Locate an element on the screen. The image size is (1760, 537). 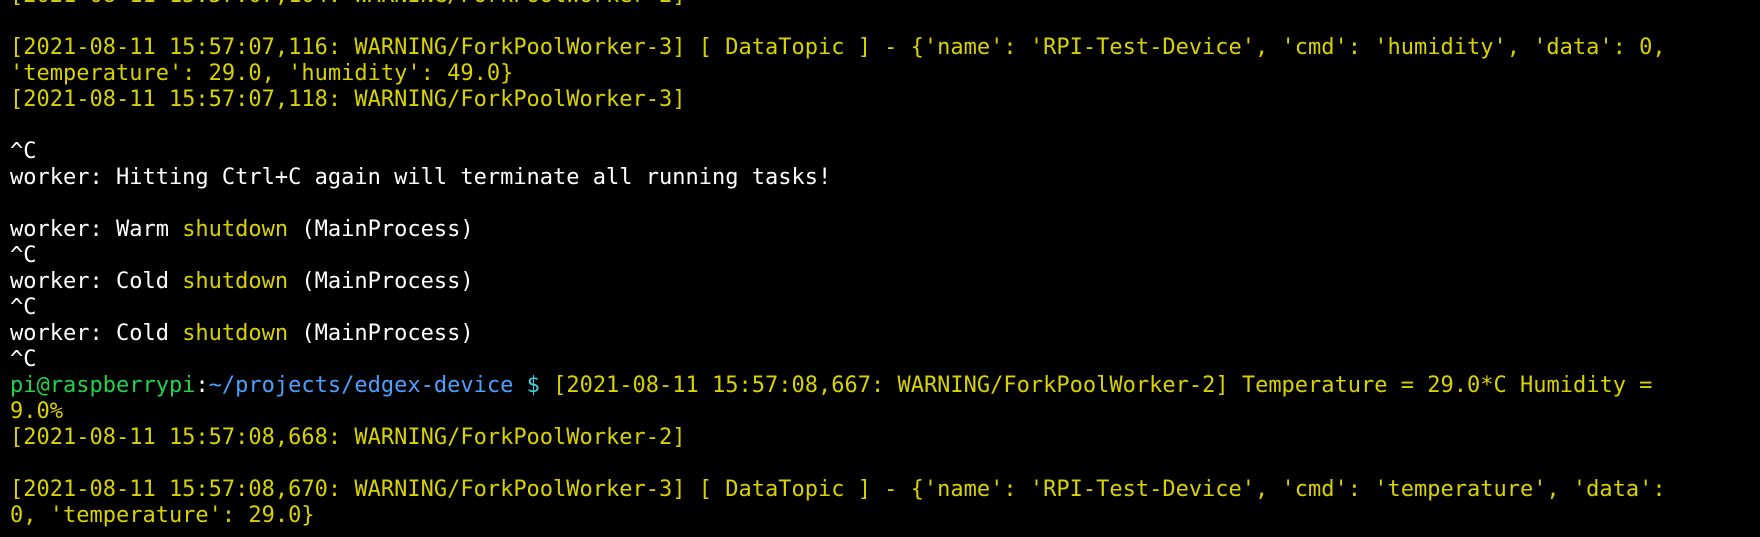
terminal-text-segment: 'temperature': 29.0, 'humidity': 49.0} is located at coordinates (262, 73).